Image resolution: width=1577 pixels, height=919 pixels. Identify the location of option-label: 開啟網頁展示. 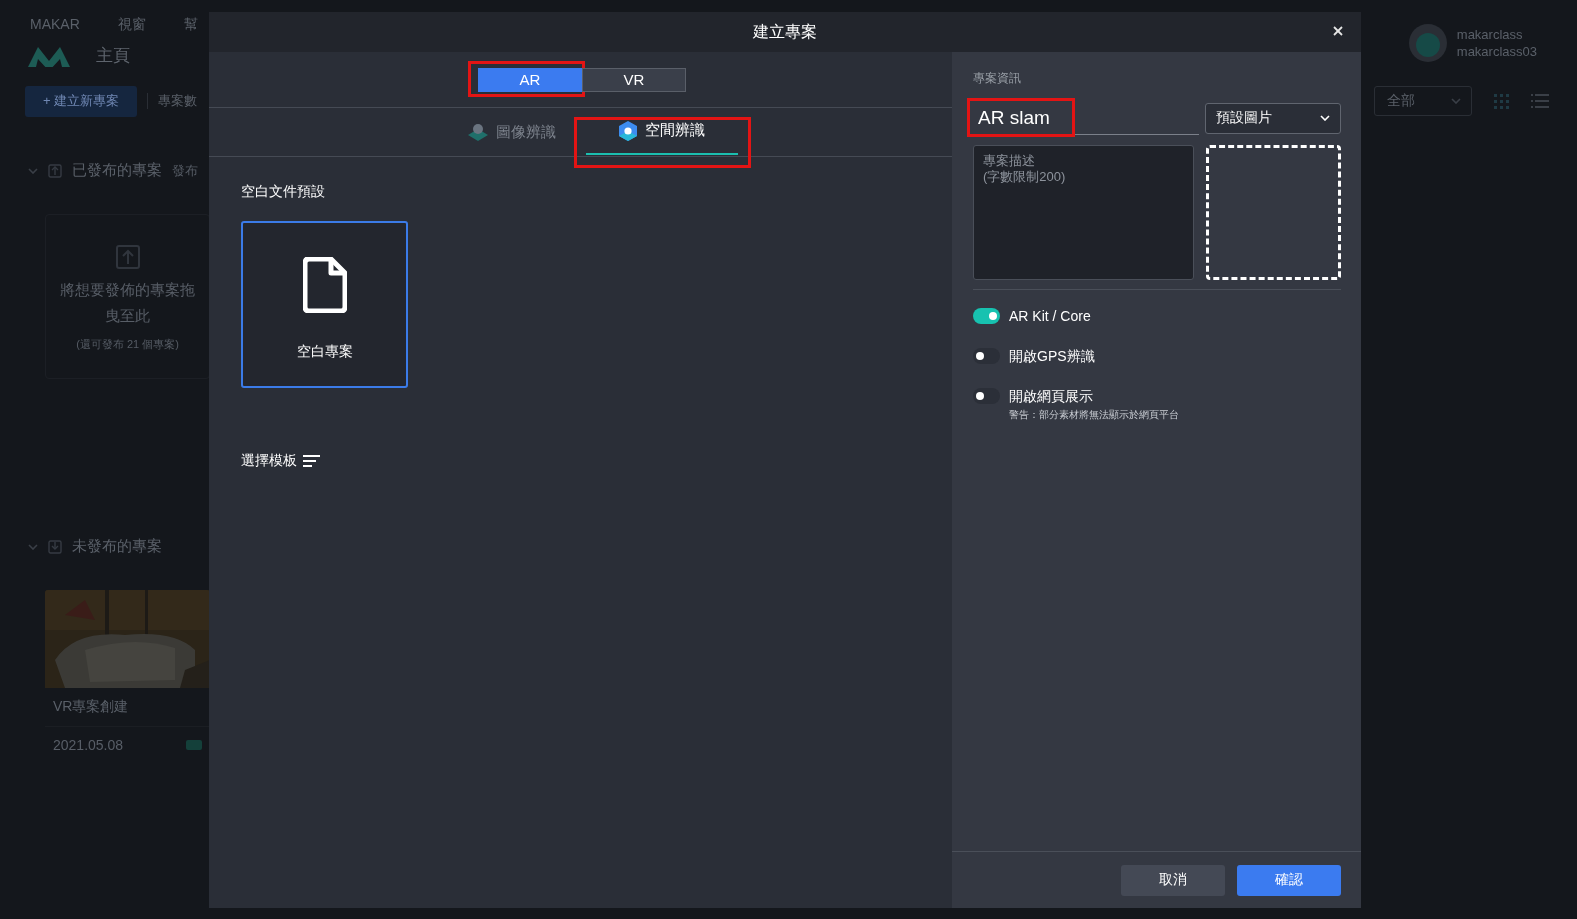
(1051, 396).